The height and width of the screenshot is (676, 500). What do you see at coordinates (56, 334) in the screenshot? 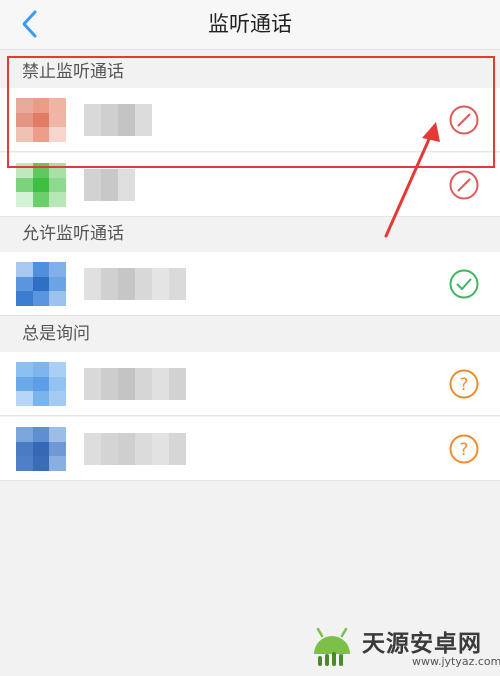
I see `section-header-ask: 总是询问` at bounding box center [56, 334].